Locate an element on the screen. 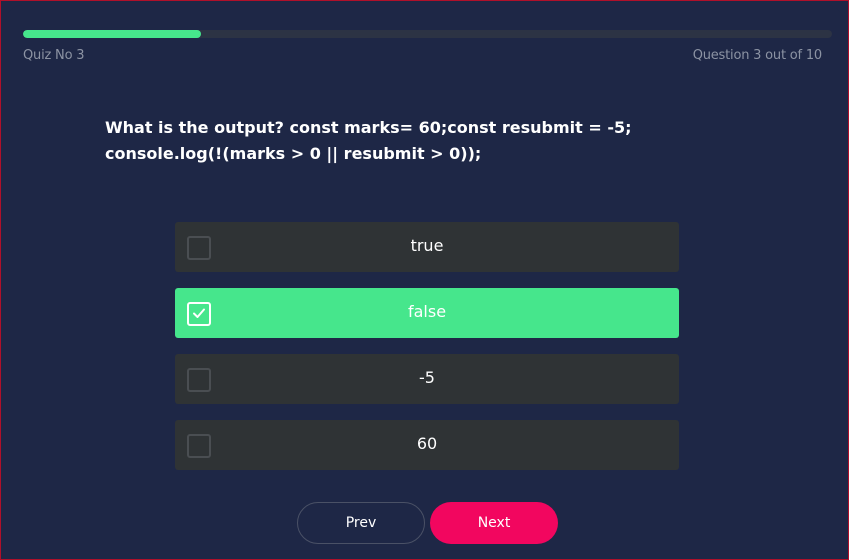 Image resolution: width=849 pixels, height=560 pixels. option-label: true is located at coordinates (427, 245).